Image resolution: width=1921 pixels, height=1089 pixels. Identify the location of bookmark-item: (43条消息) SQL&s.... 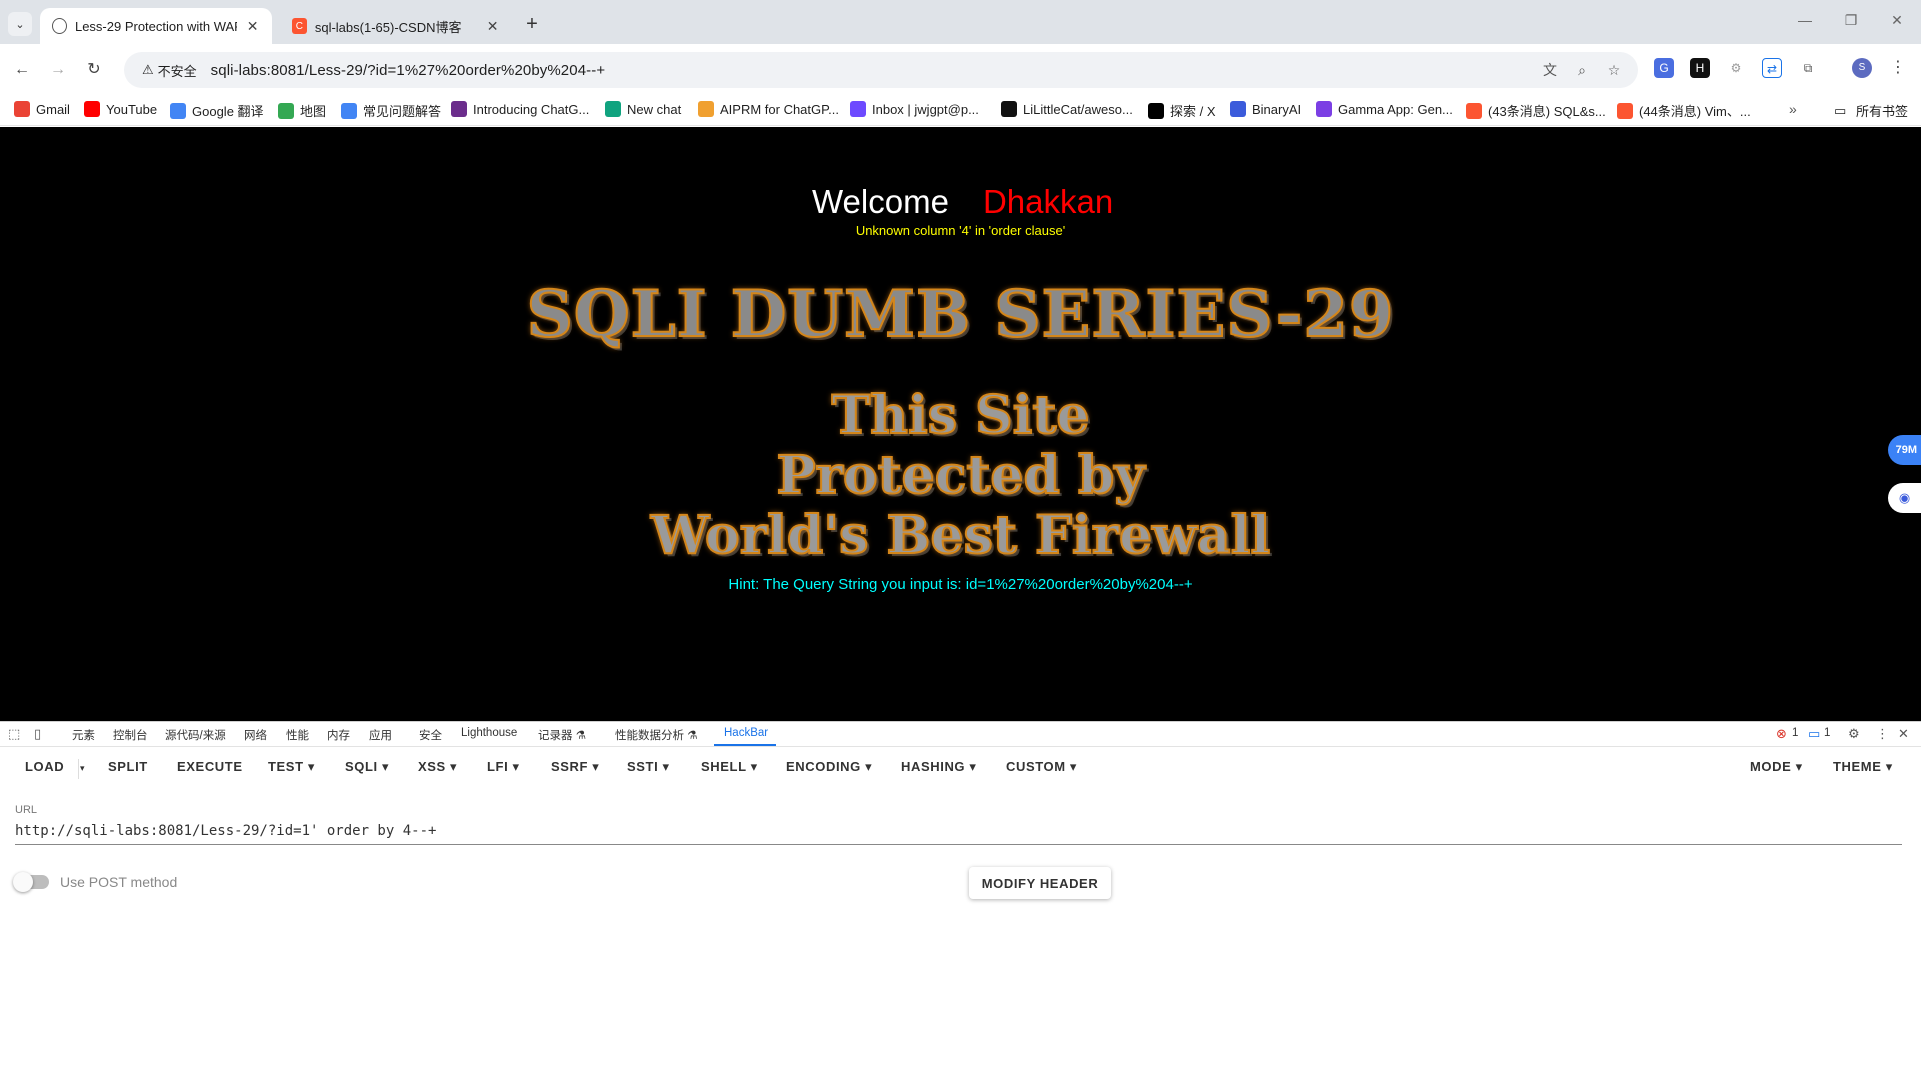
(1536, 110).